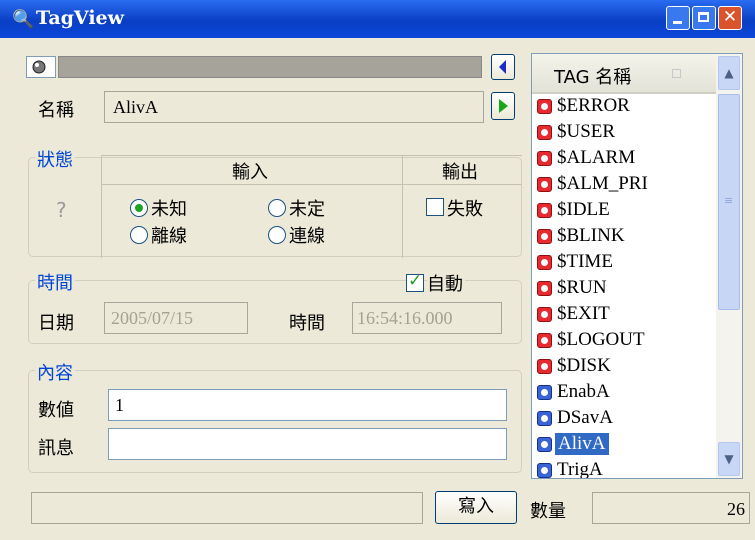 The image size is (755, 540). I want to click on tag-list-item: $ALARM, so click(623, 159).